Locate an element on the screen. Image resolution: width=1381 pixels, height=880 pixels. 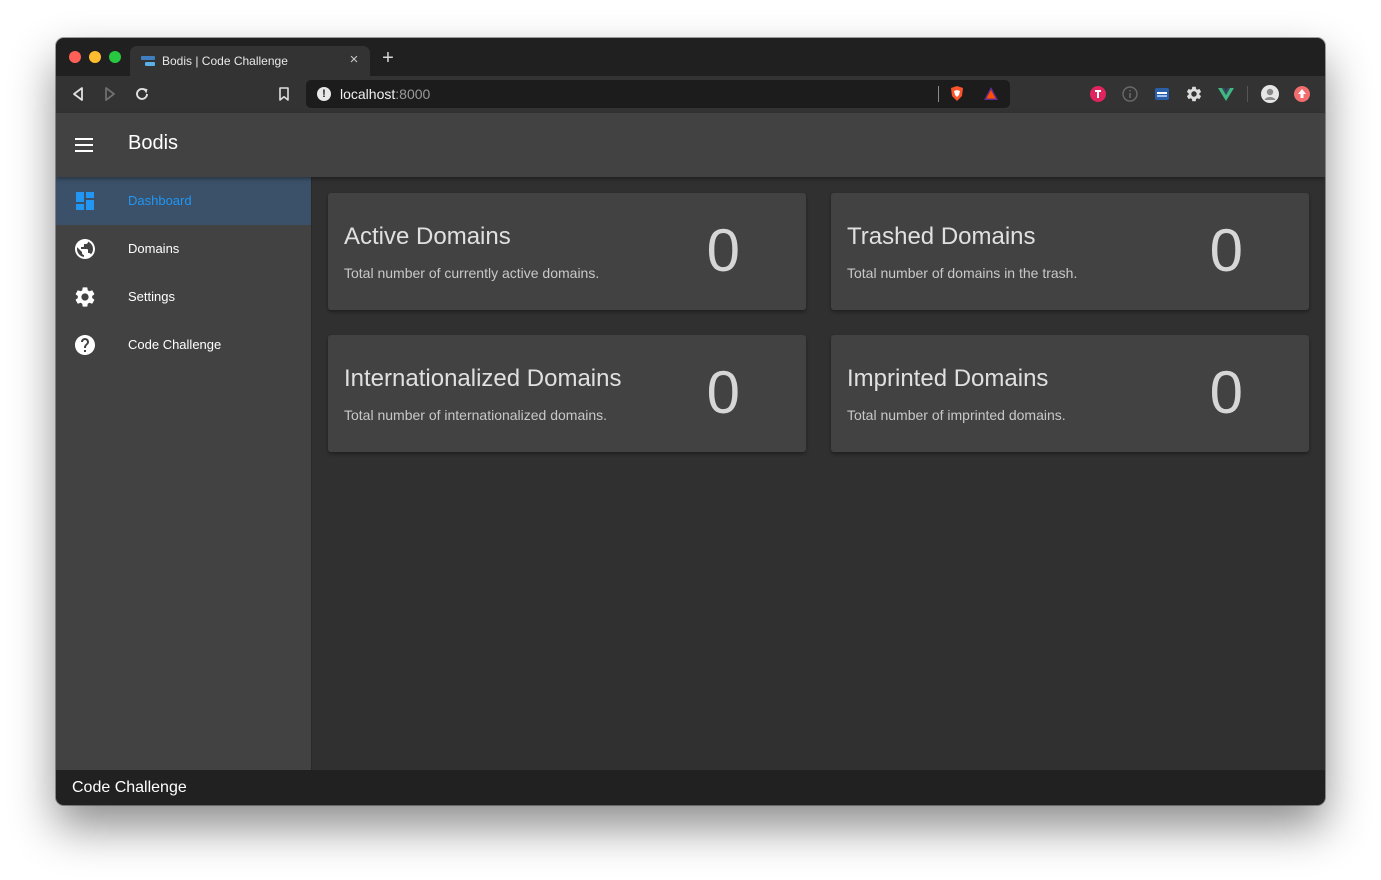
card-subtitle: Total number of imprinted domains. is located at coordinates (956, 415).